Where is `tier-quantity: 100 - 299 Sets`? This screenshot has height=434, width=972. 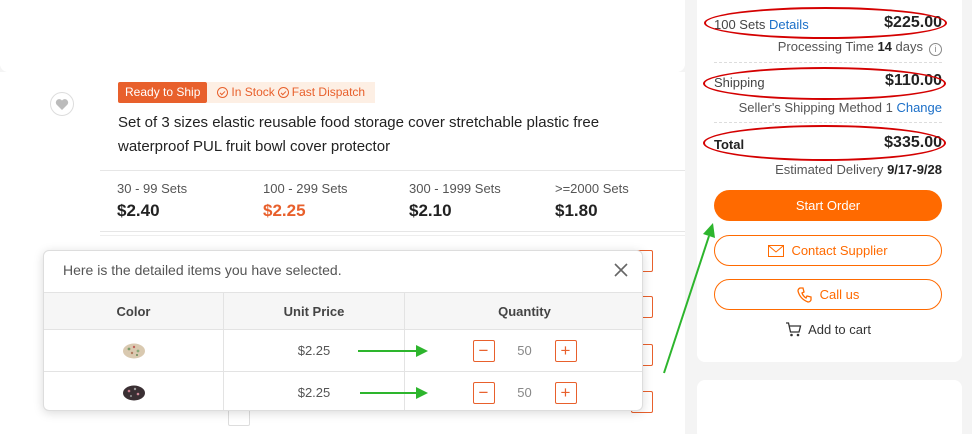 tier-quantity: 100 - 299 Sets is located at coordinates (305, 188).